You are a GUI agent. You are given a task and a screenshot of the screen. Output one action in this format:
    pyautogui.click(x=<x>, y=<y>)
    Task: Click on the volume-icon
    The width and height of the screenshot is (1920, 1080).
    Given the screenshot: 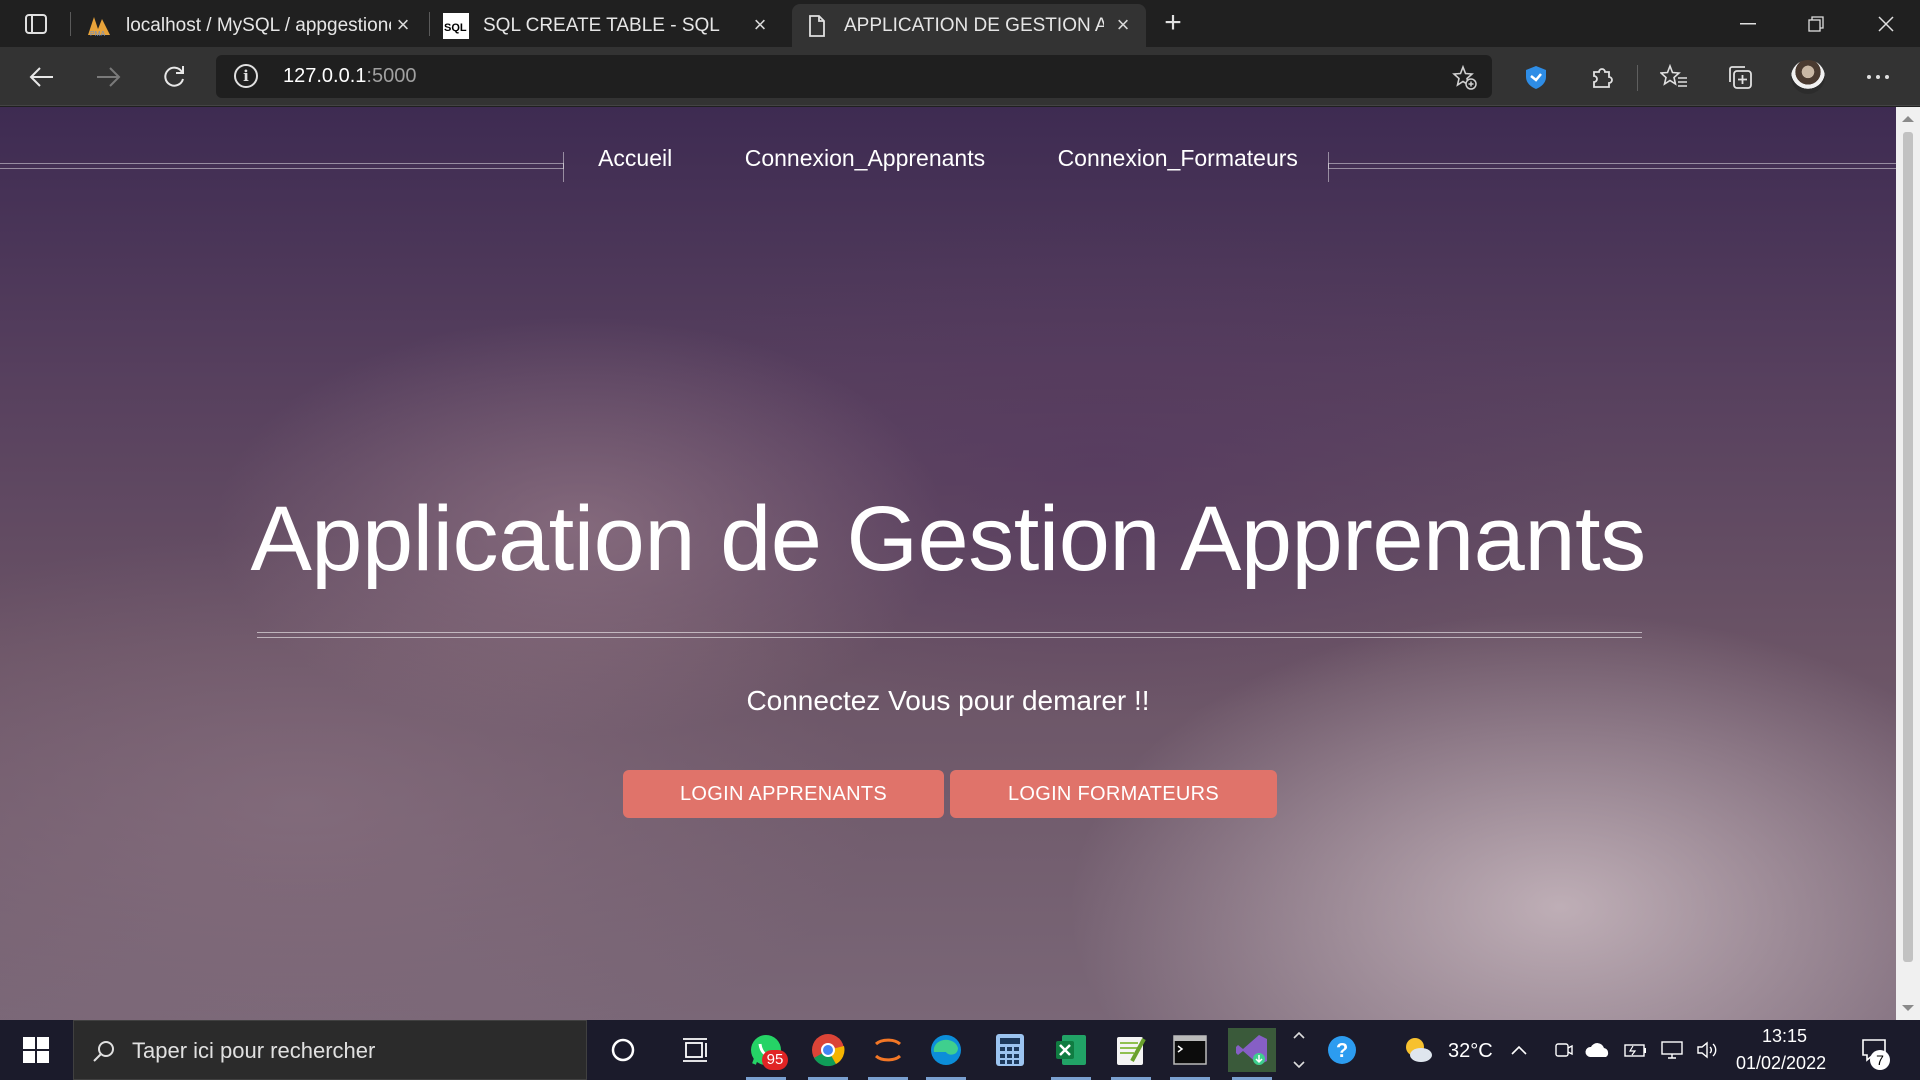 What is the action you would take?
    pyautogui.click(x=1708, y=1050)
    